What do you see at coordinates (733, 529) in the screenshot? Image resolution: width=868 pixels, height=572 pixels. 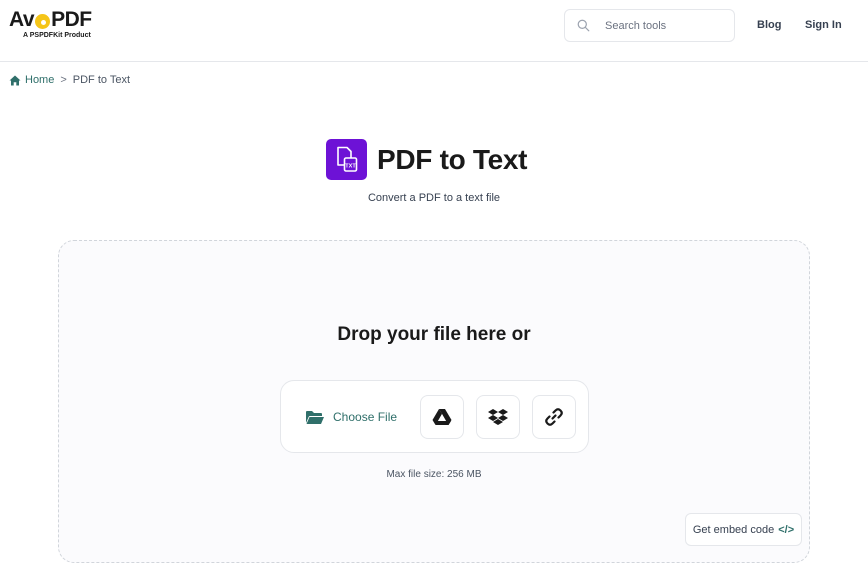 I see `embed-label: Get embed code` at bounding box center [733, 529].